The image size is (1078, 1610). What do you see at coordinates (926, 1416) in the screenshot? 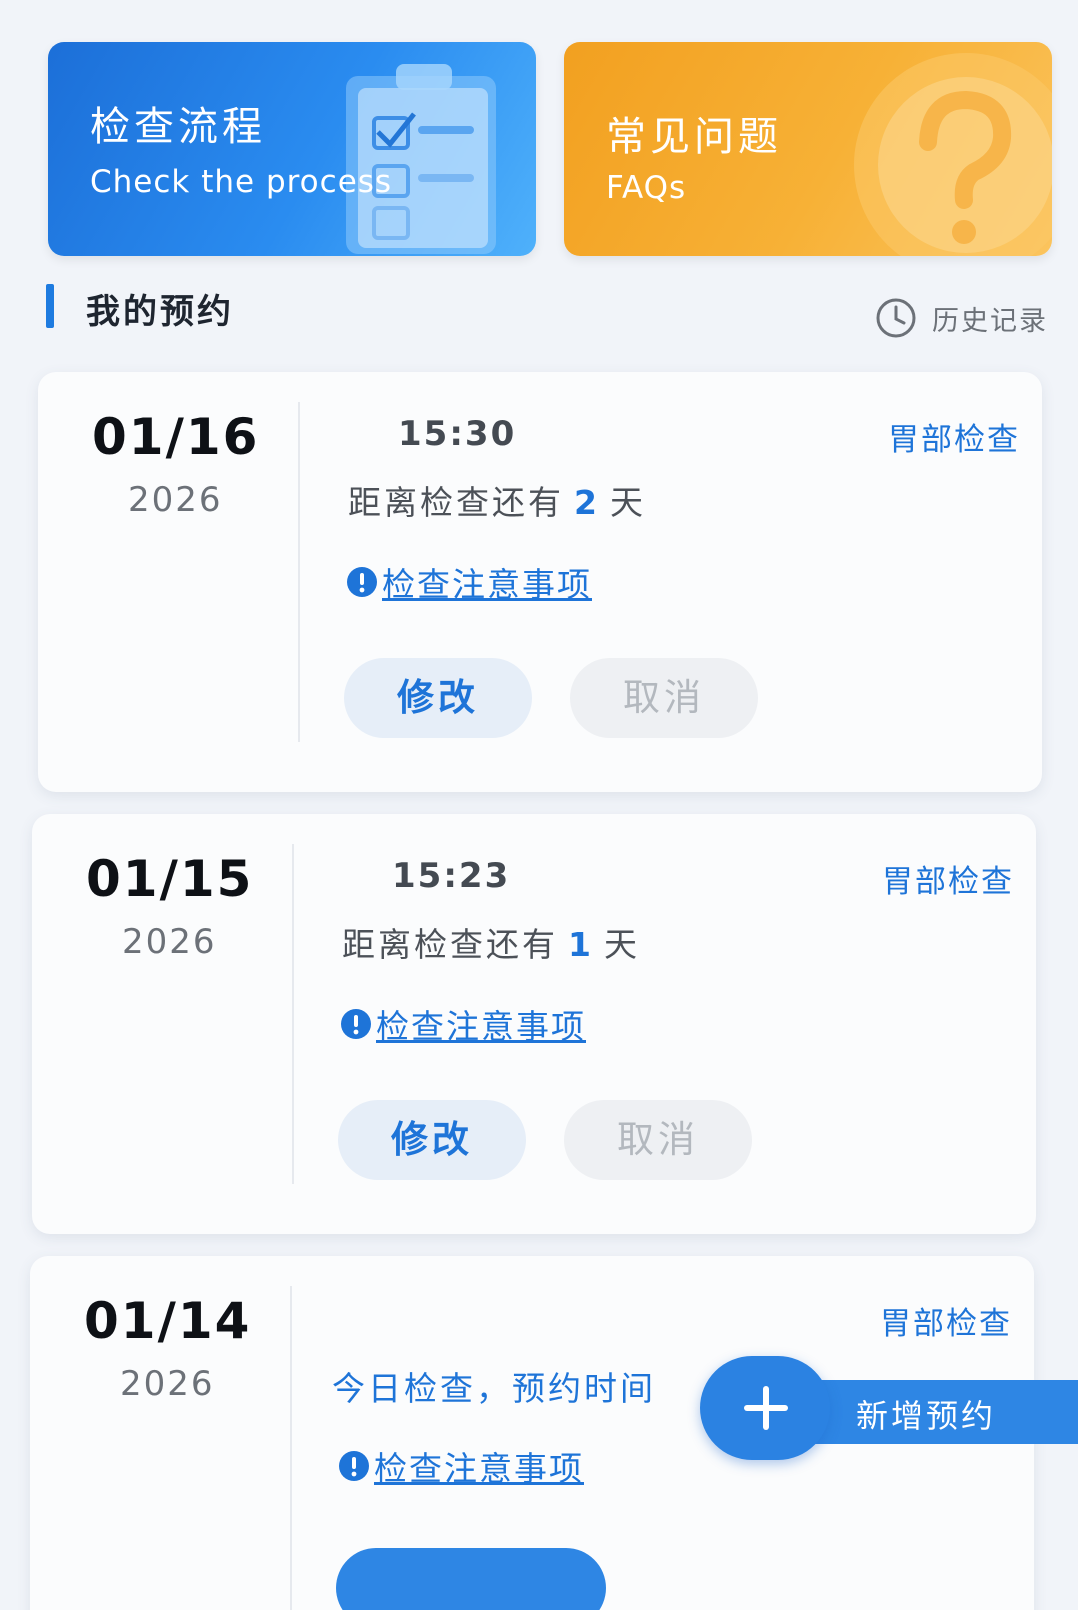
I see `fab-label: 新增预约` at bounding box center [926, 1416].